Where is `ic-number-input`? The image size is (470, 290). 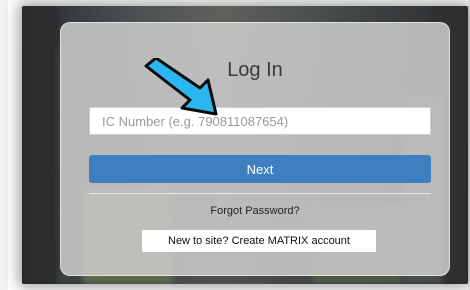 ic-number-input is located at coordinates (260, 121).